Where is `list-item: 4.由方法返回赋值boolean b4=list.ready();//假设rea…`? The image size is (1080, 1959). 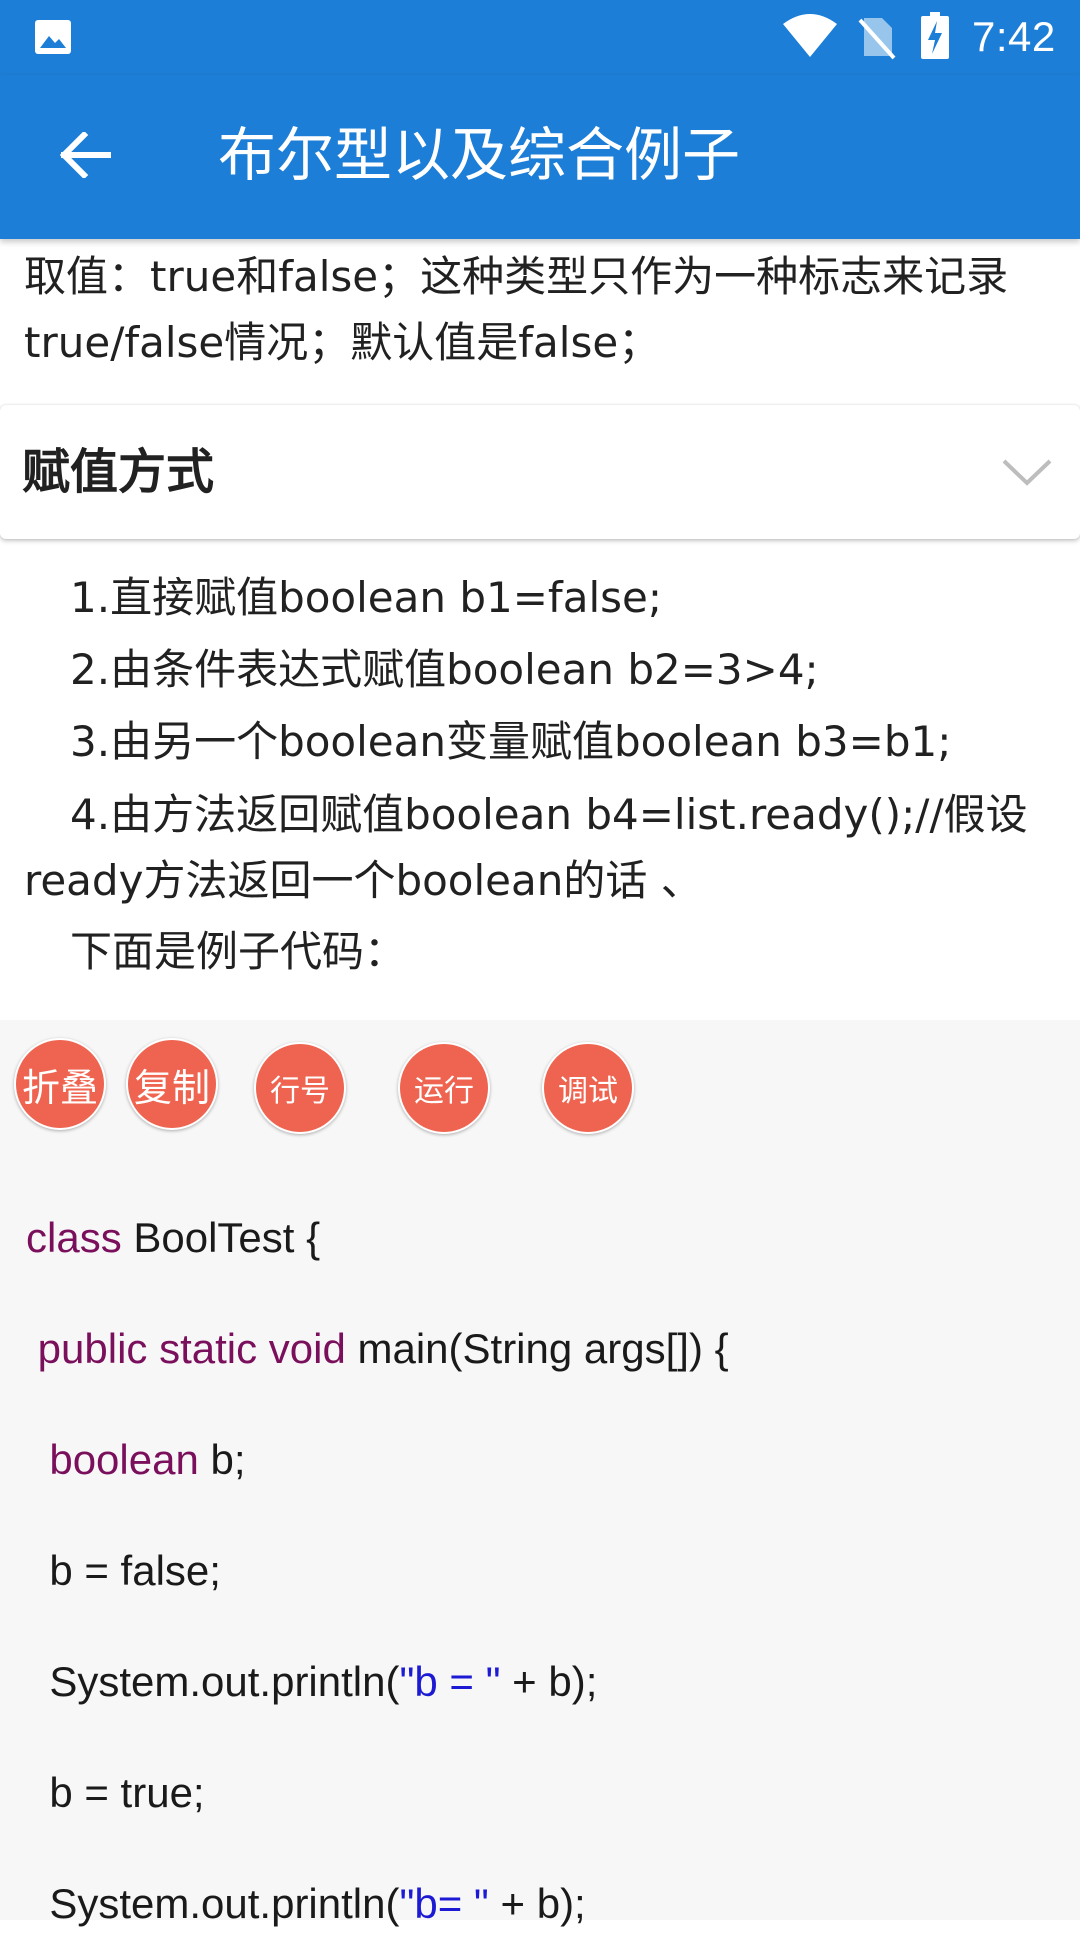
list-item: 4.由方法返回赋值boolean b4=list.ready();//假设rea… is located at coordinates (526, 847).